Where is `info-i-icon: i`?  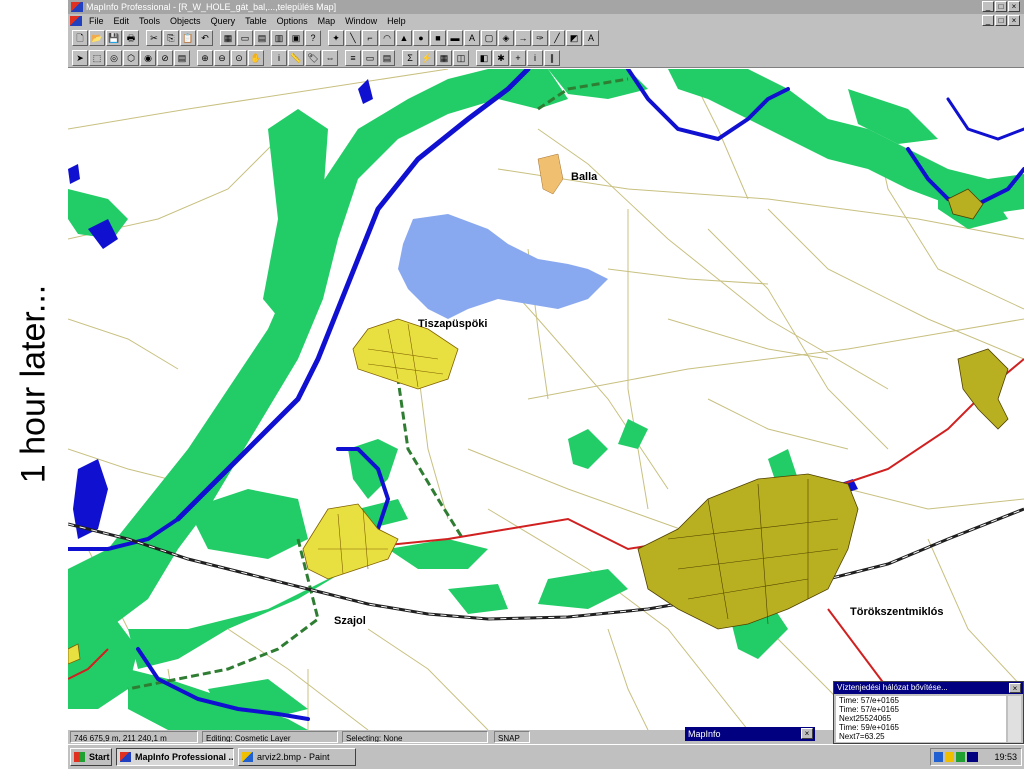 info-i-icon: i is located at coordinates (535, 57).